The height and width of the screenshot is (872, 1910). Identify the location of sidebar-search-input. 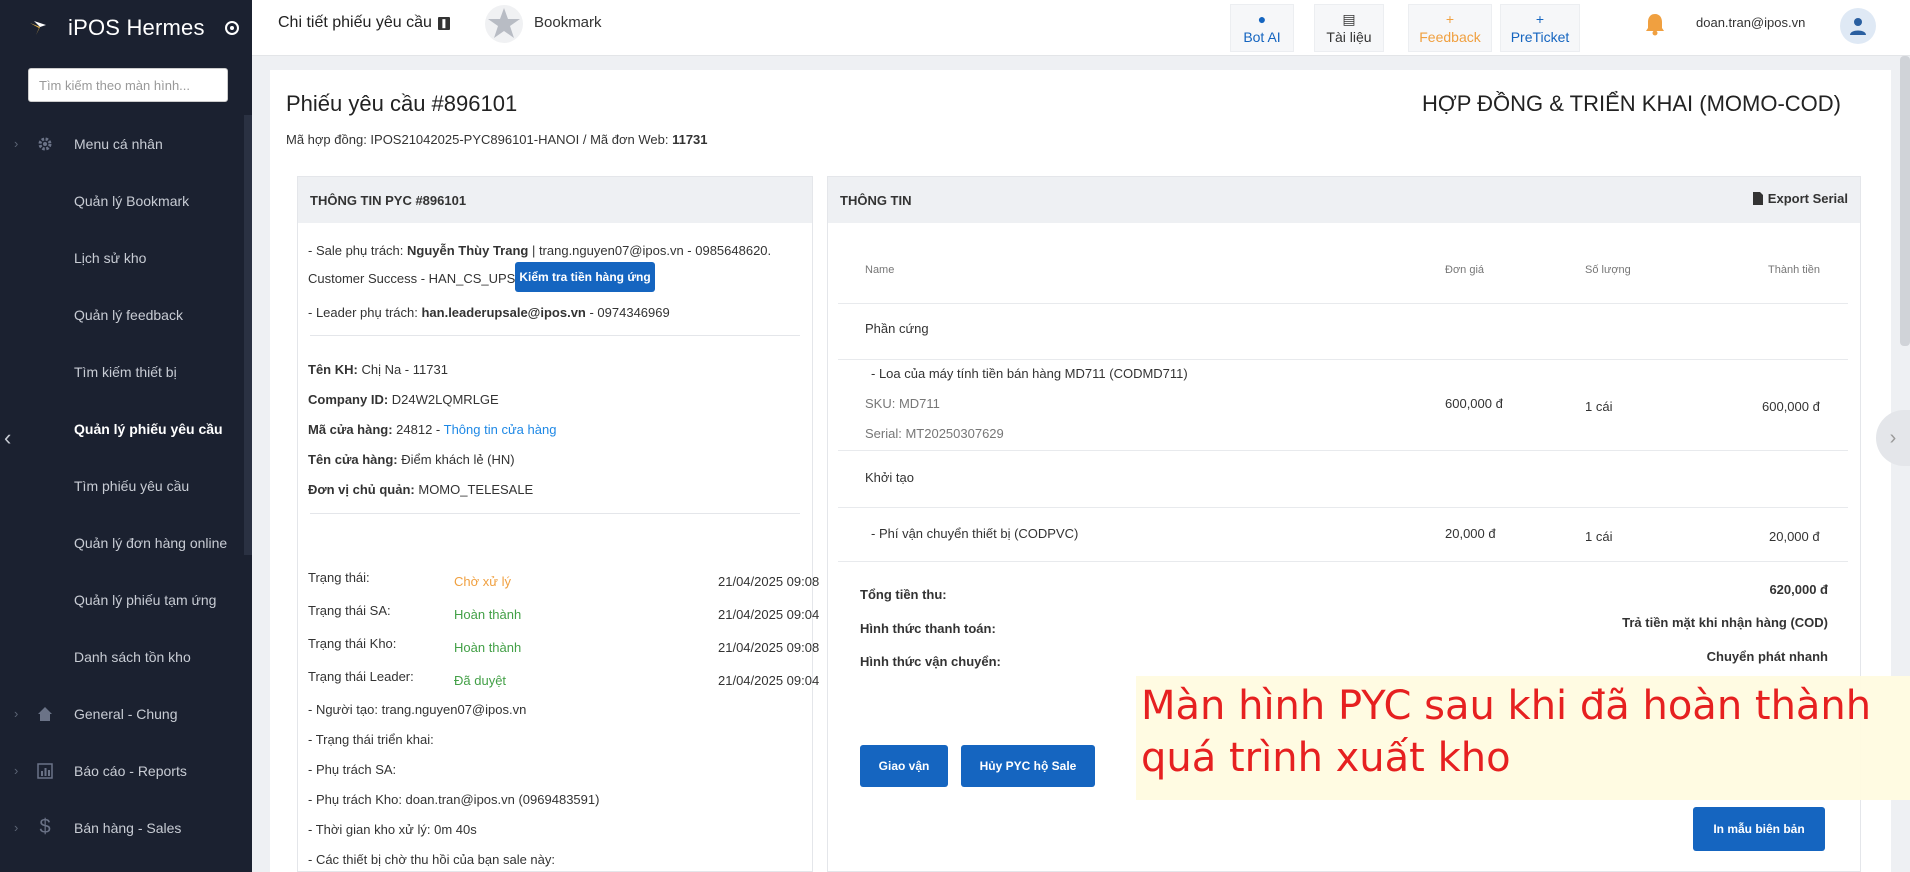
(128, 85).